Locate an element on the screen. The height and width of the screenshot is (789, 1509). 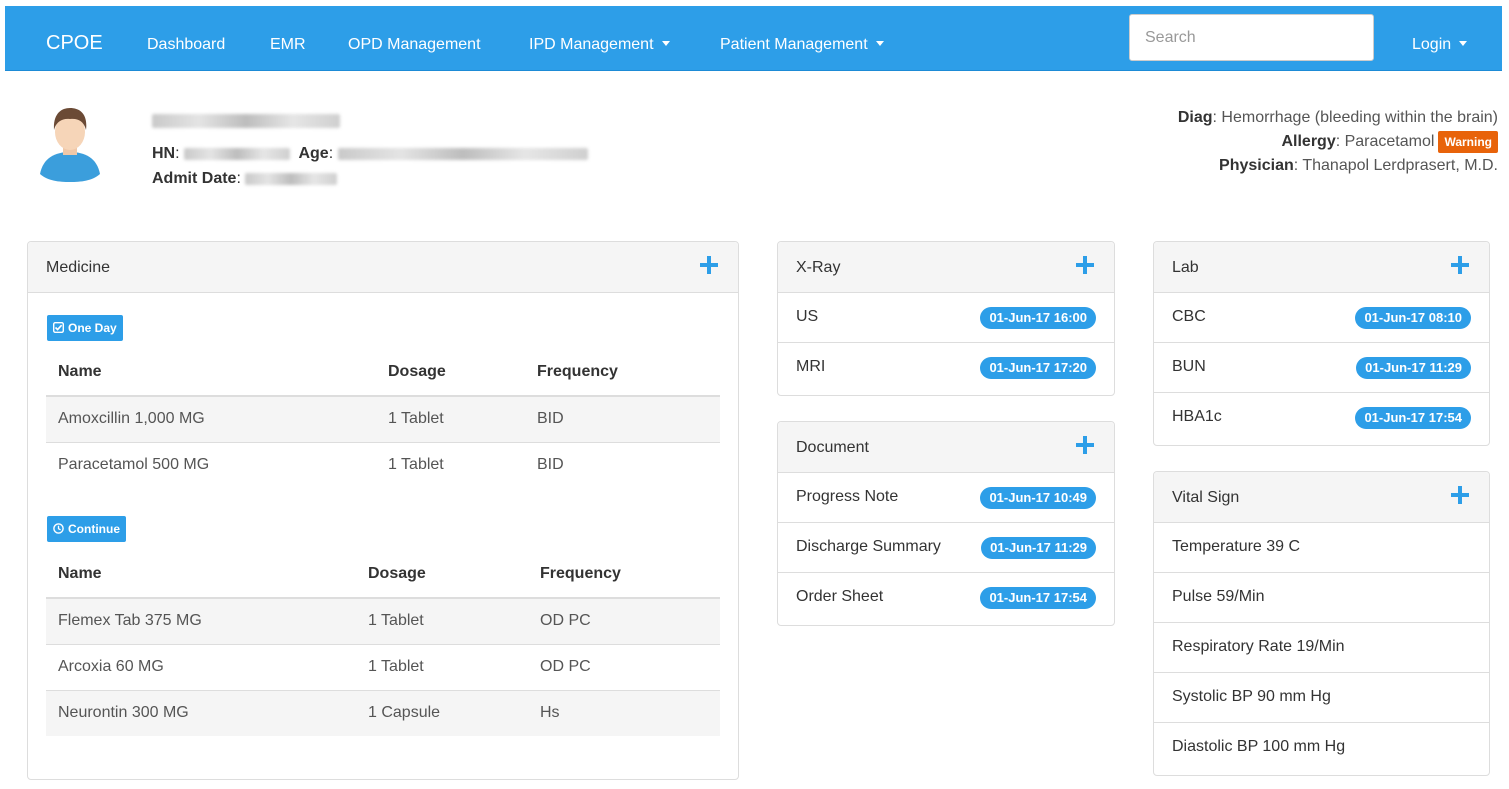
list-item: Systolic BP 90 mm Hg is located at coordinates (1321, 698).